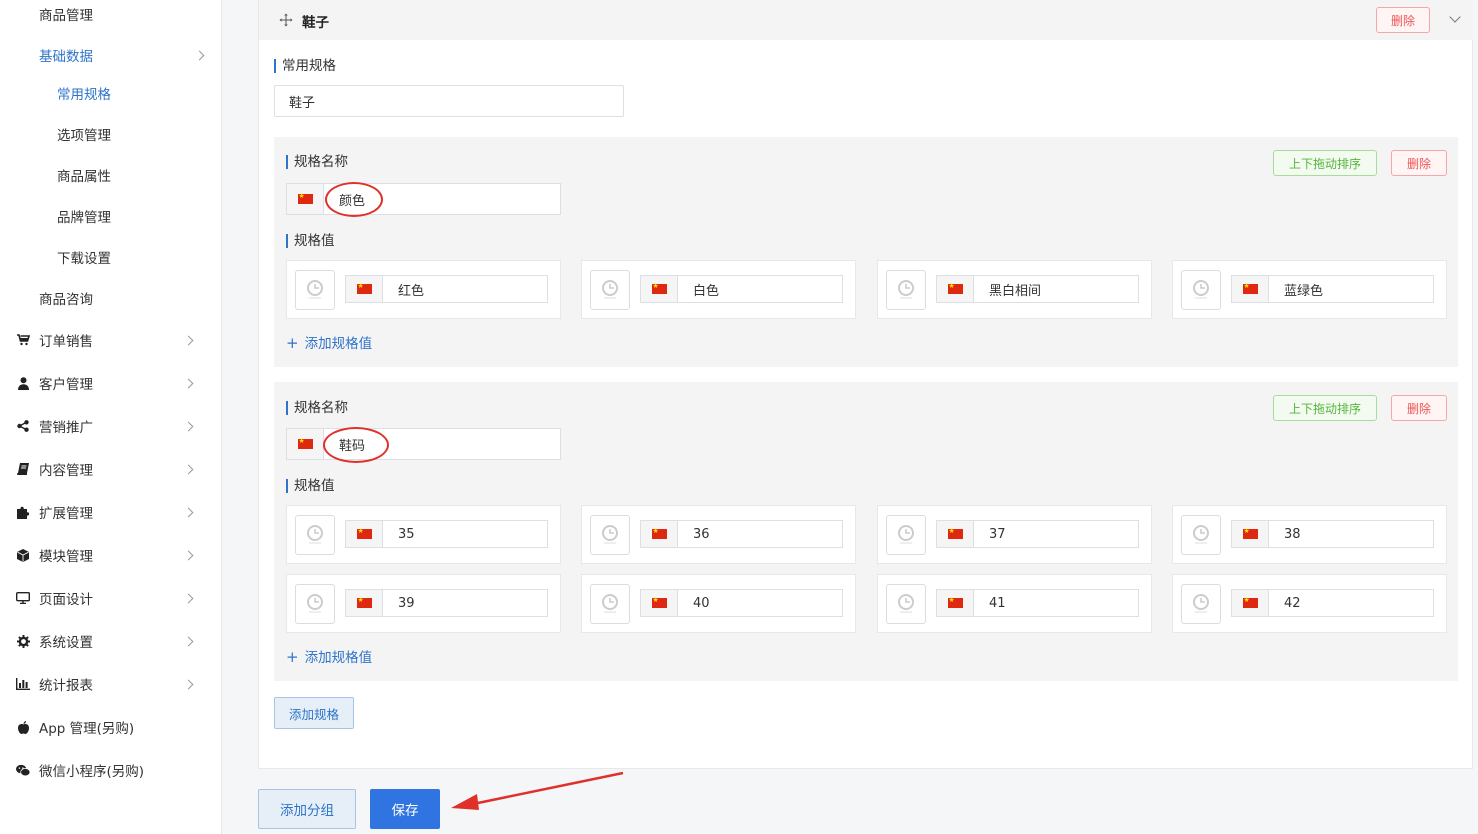 This screenshot has width=1478, height=834. I want to click on sidebar-item-product-attributes: 商品属性, so click(110, 175).